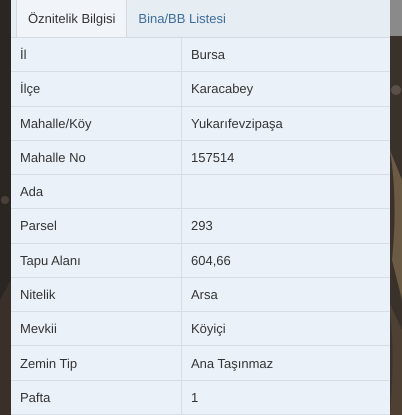 This screenshot has height=415, width=402. I want to click on table-cell: Nitelik, so click(96, 295).